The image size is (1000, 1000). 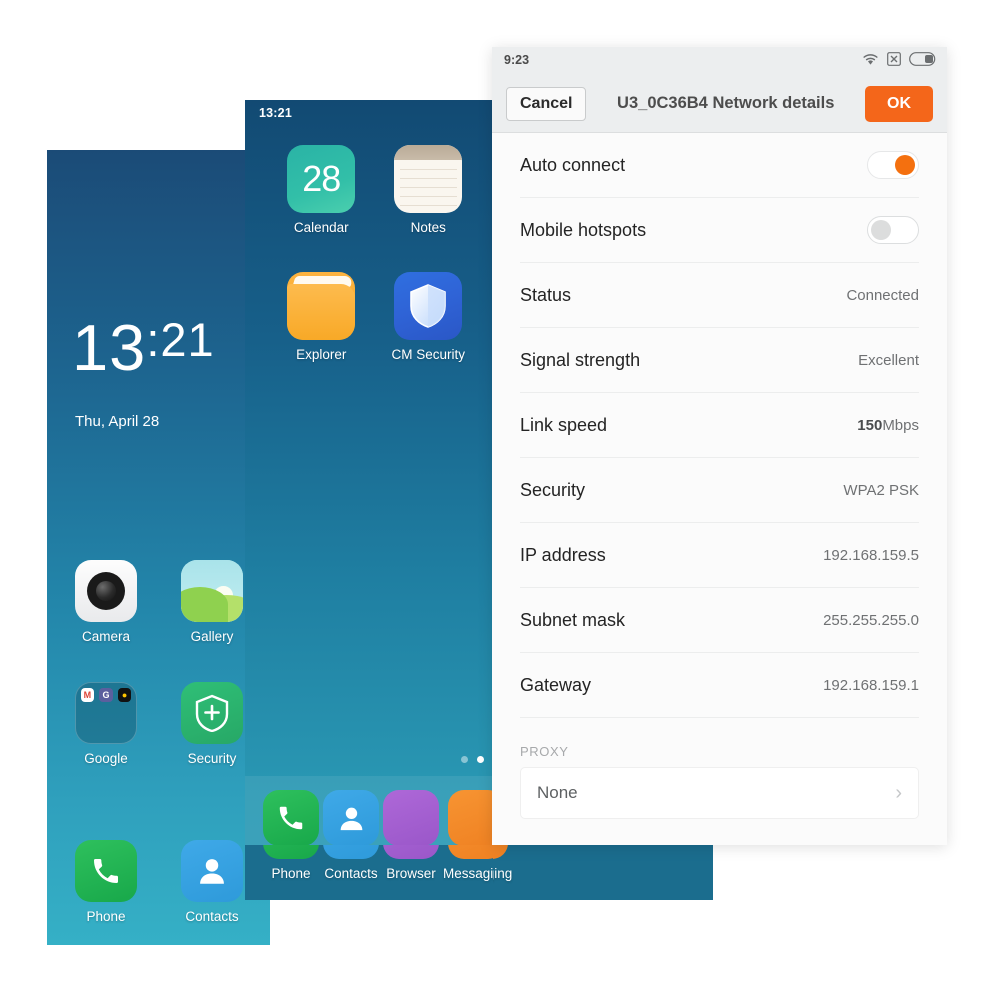 I want to click on lockscreen-date: Thu, April 28, so click(x=117, y=421).